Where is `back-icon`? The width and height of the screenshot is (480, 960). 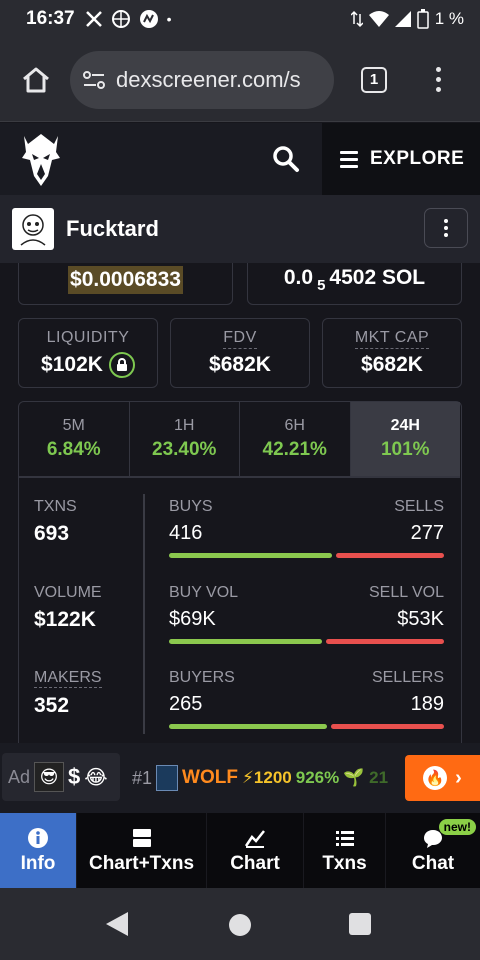 back-icon is located at coordinates (117, 924).